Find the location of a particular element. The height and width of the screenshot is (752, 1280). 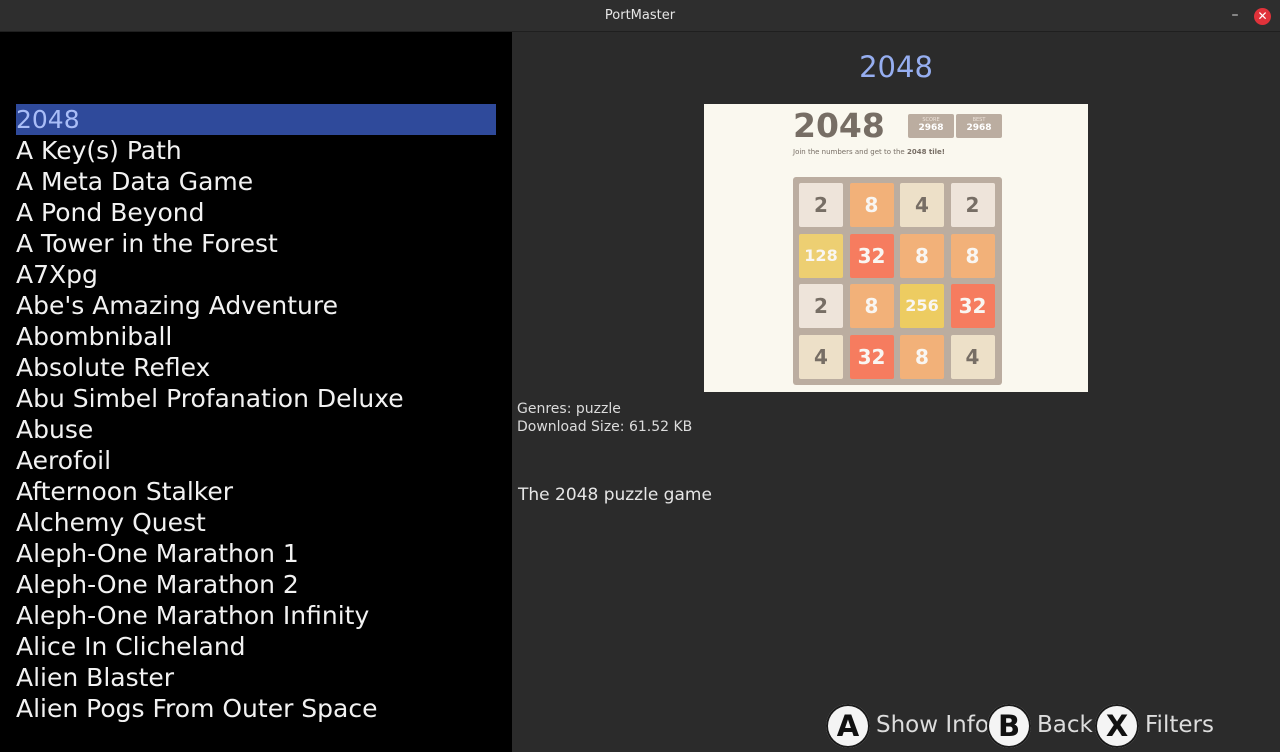

port-list-item: Alice In Clicheland is located at coordinates (256, 646).